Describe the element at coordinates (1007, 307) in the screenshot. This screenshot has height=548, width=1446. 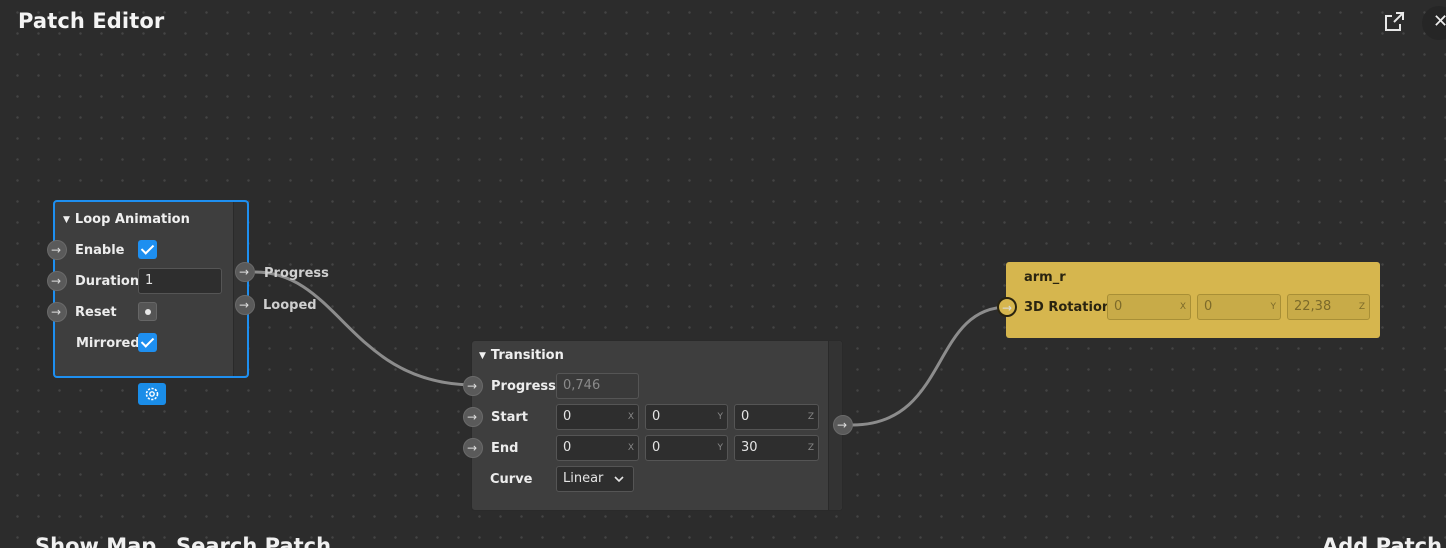
I see `rotation-input-port` at that location.